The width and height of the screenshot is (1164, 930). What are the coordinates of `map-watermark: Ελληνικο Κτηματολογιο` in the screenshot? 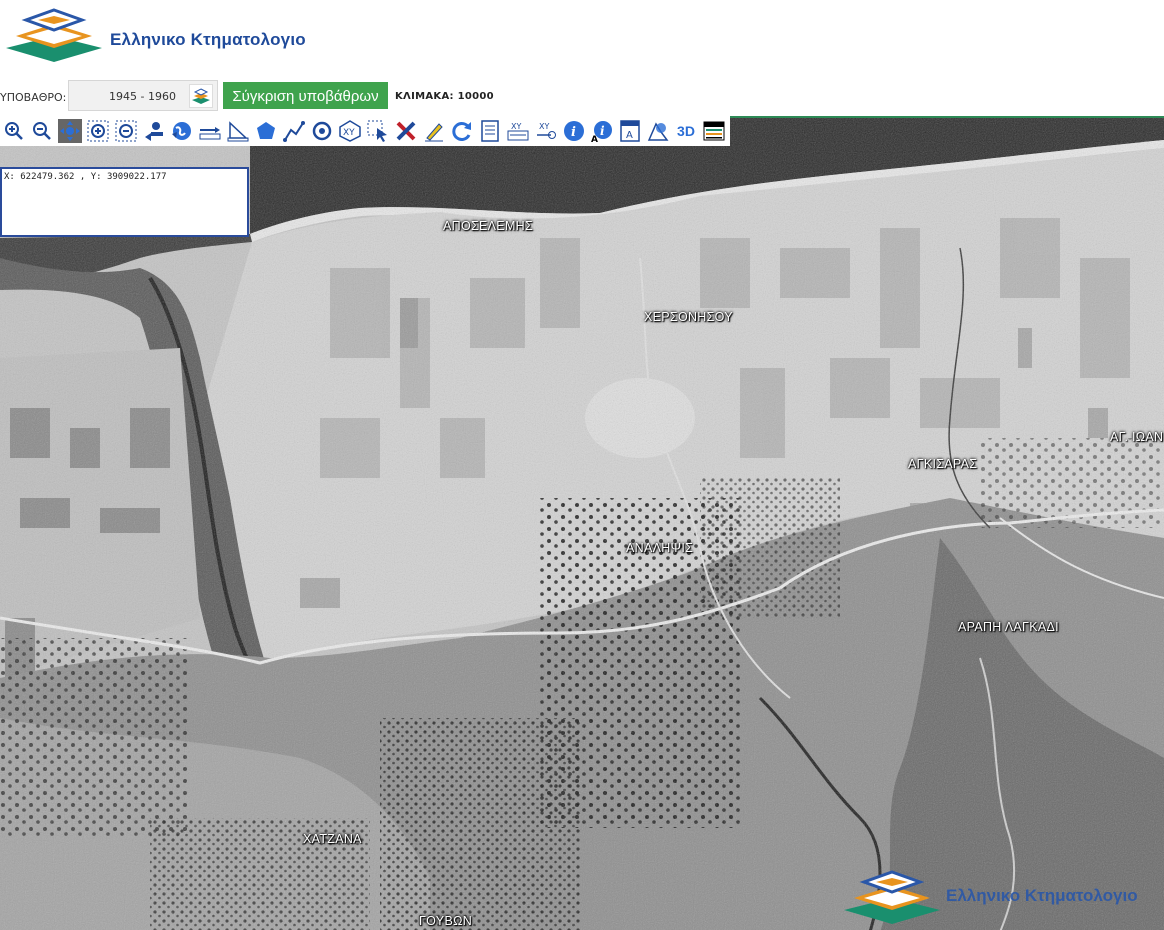 It's located at (1003, 898).